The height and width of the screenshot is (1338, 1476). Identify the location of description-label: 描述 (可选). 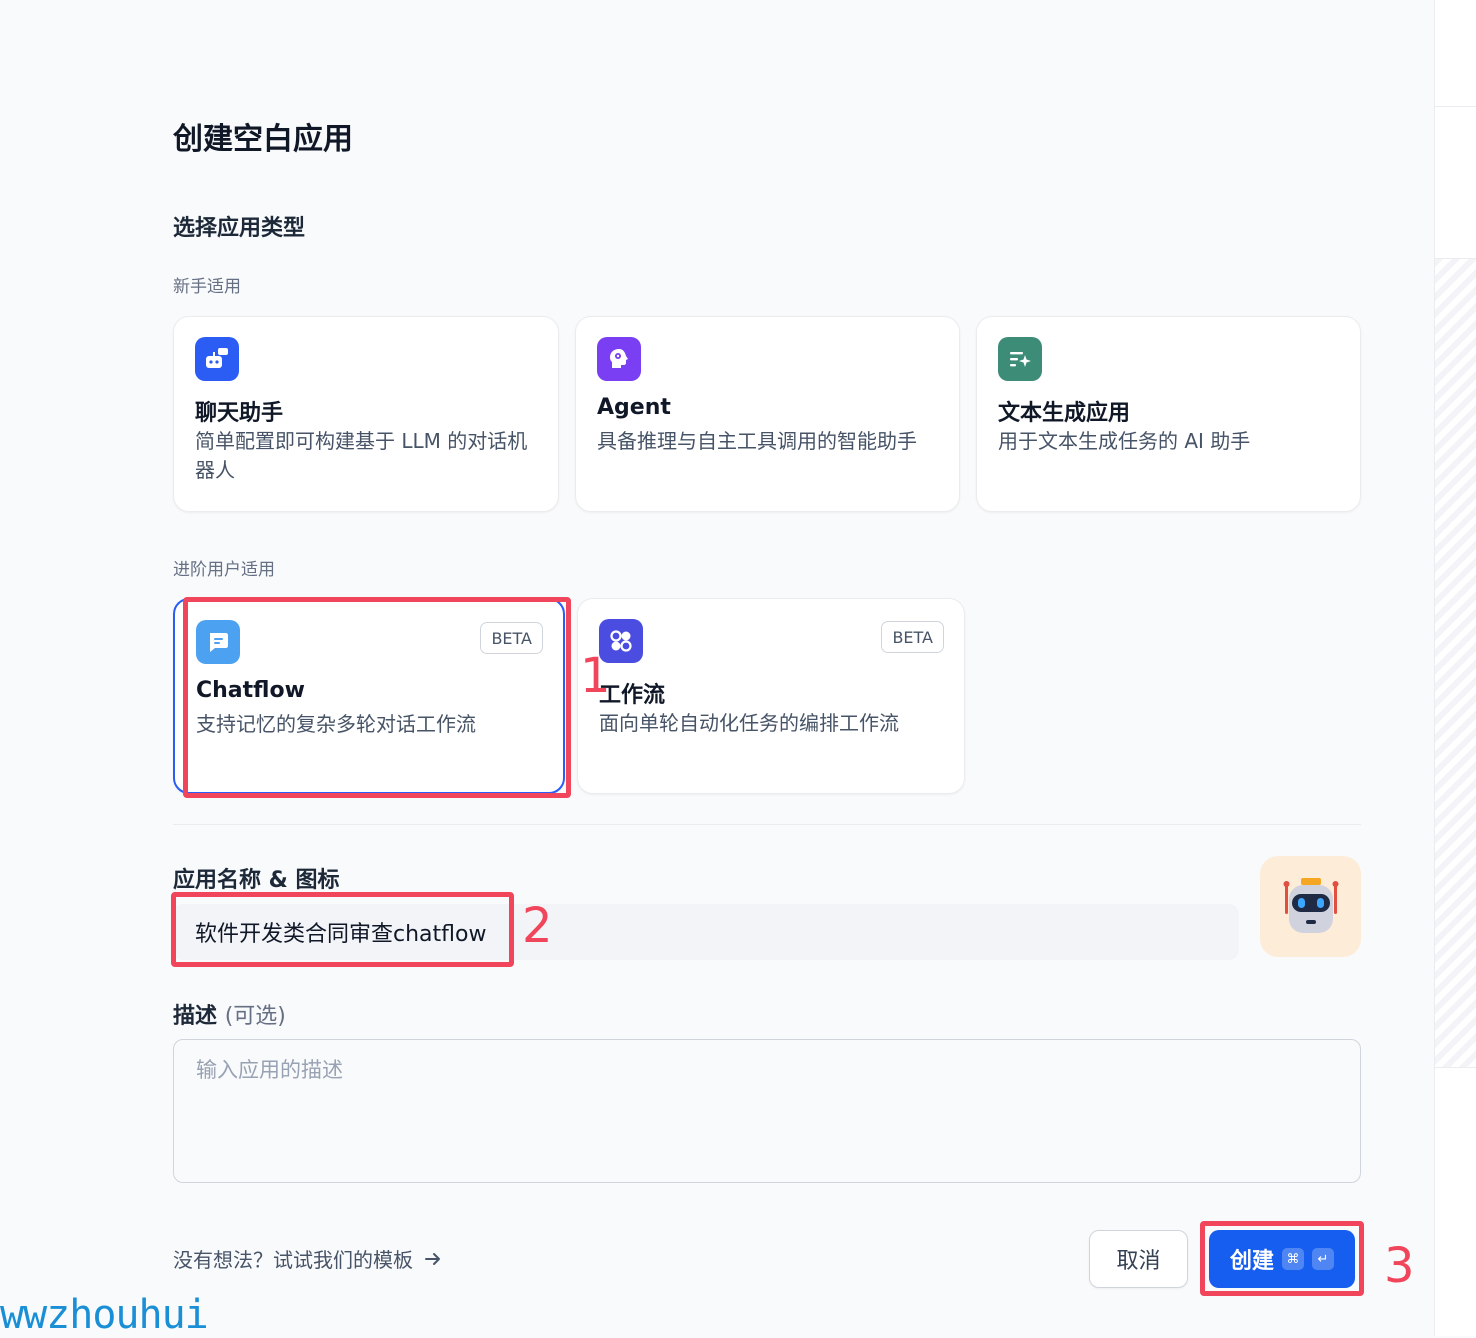
(229, 1014).